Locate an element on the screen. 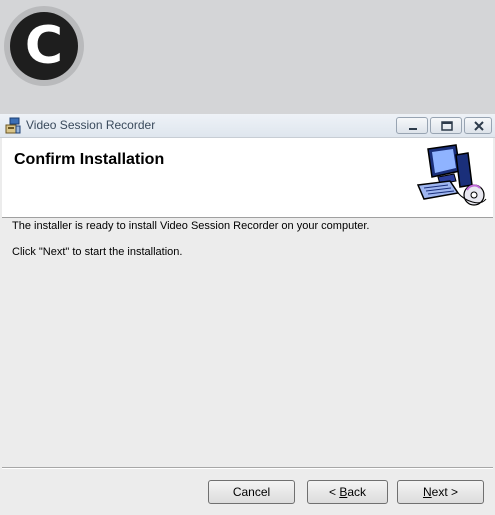  next-mnemonic: N is located at coordinates (427, 492).